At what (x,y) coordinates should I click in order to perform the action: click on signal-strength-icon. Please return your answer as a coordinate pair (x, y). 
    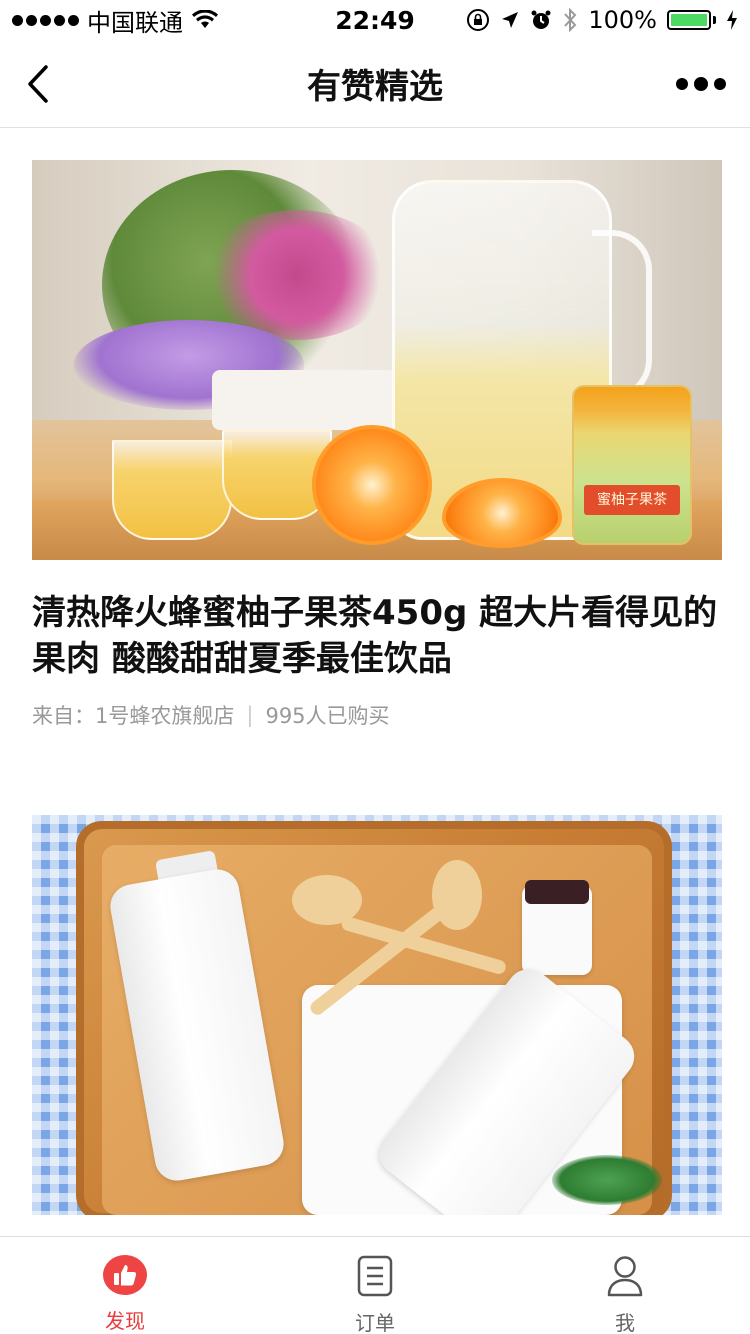
    Looking at the image, I should click on (45, 20).